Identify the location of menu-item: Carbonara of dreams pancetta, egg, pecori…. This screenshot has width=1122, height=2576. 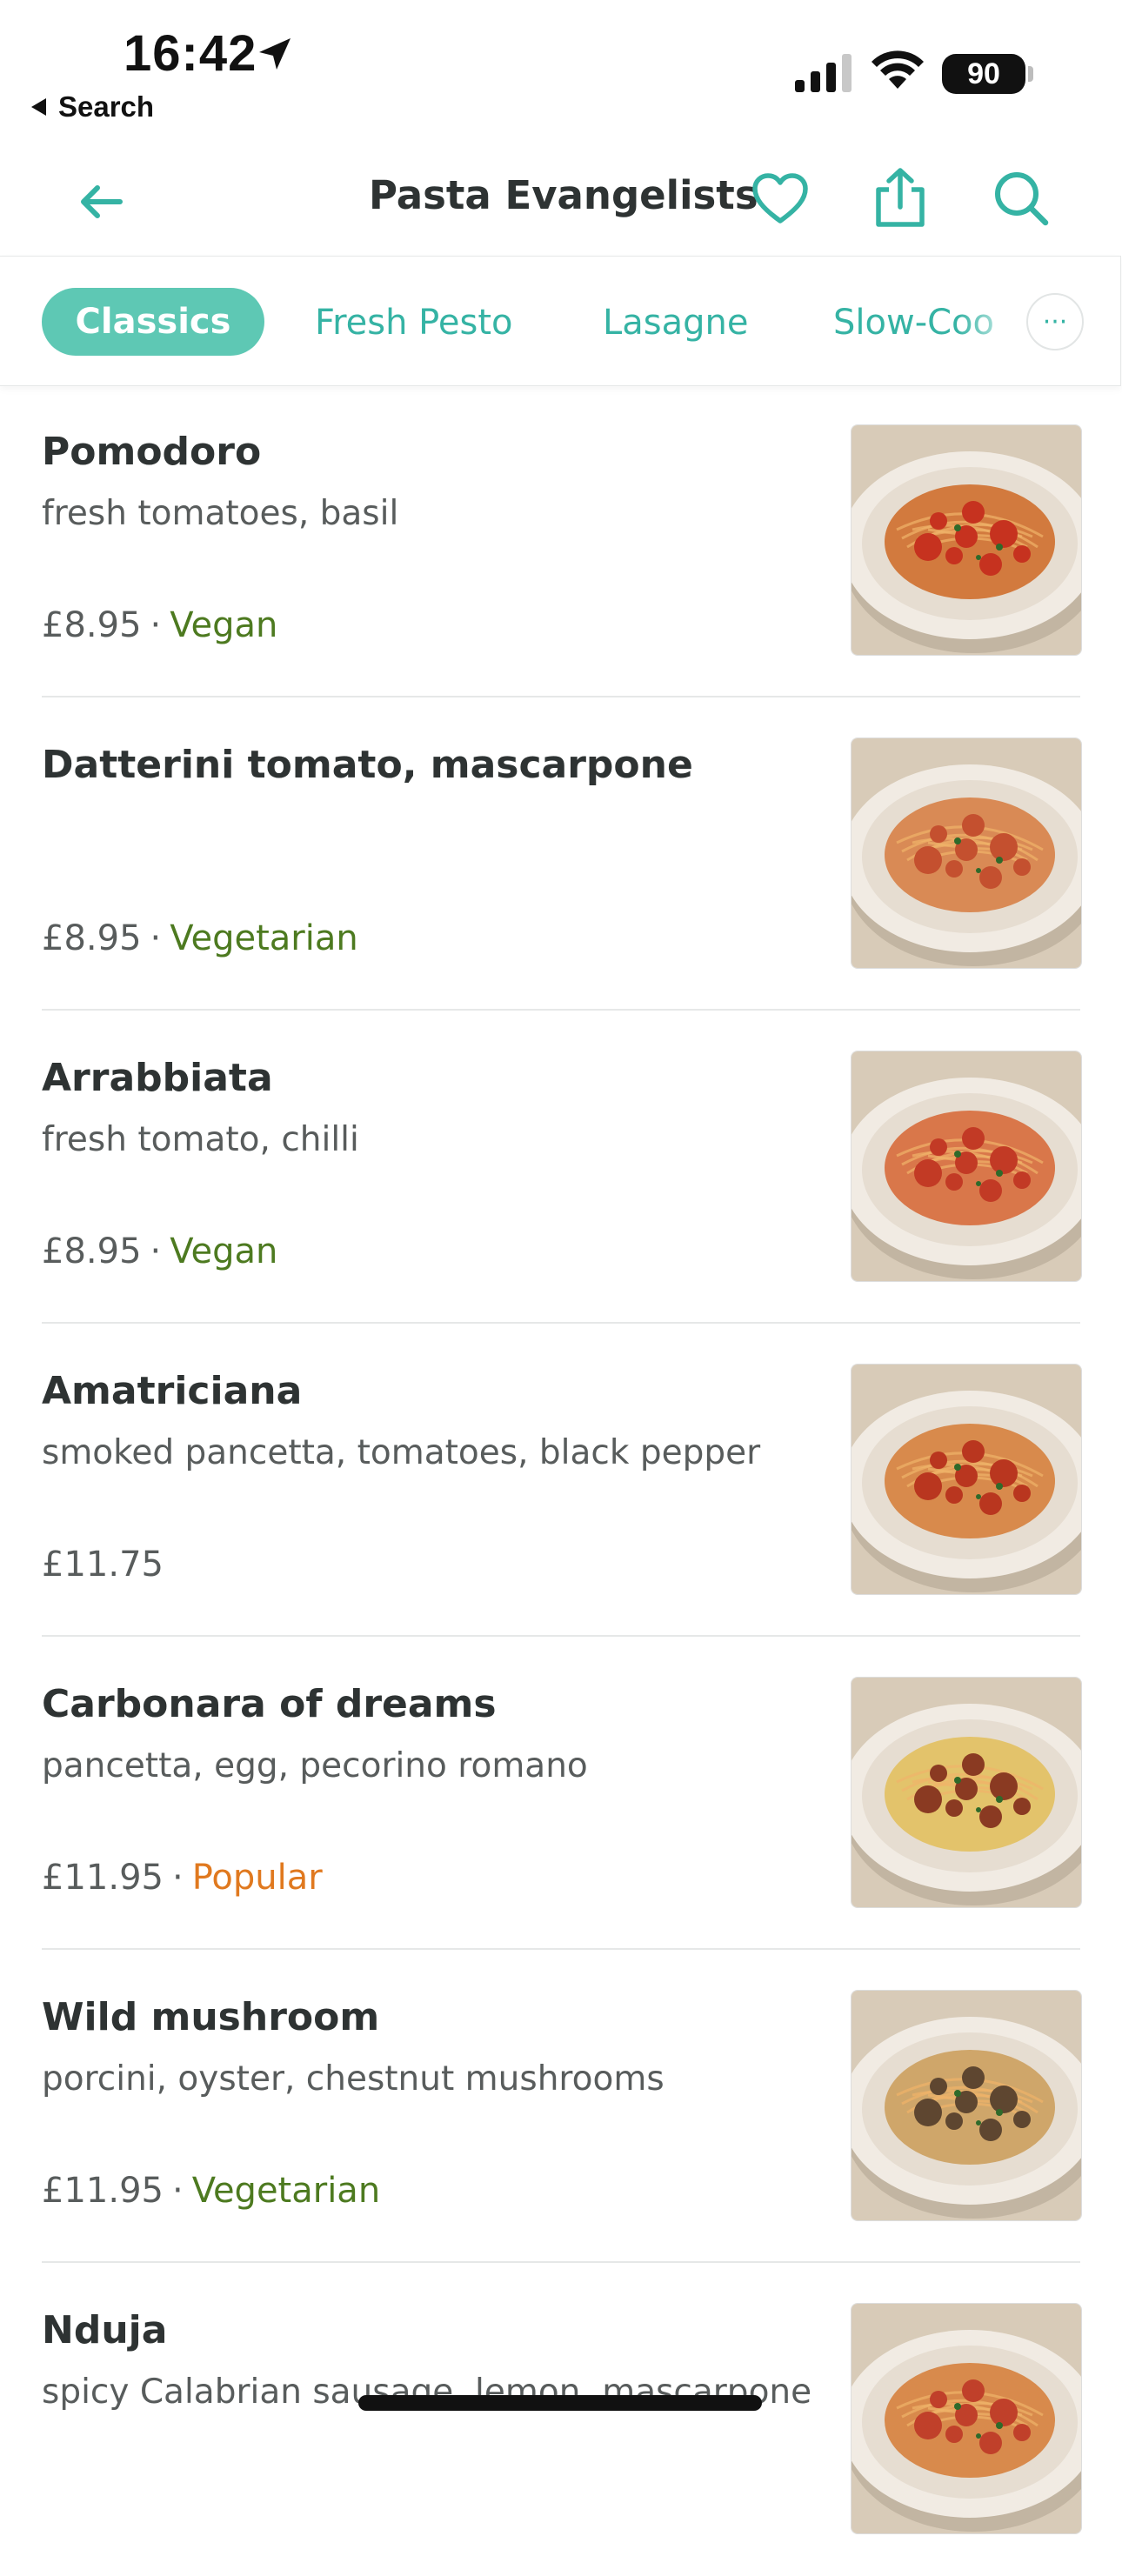
(561, 1793).